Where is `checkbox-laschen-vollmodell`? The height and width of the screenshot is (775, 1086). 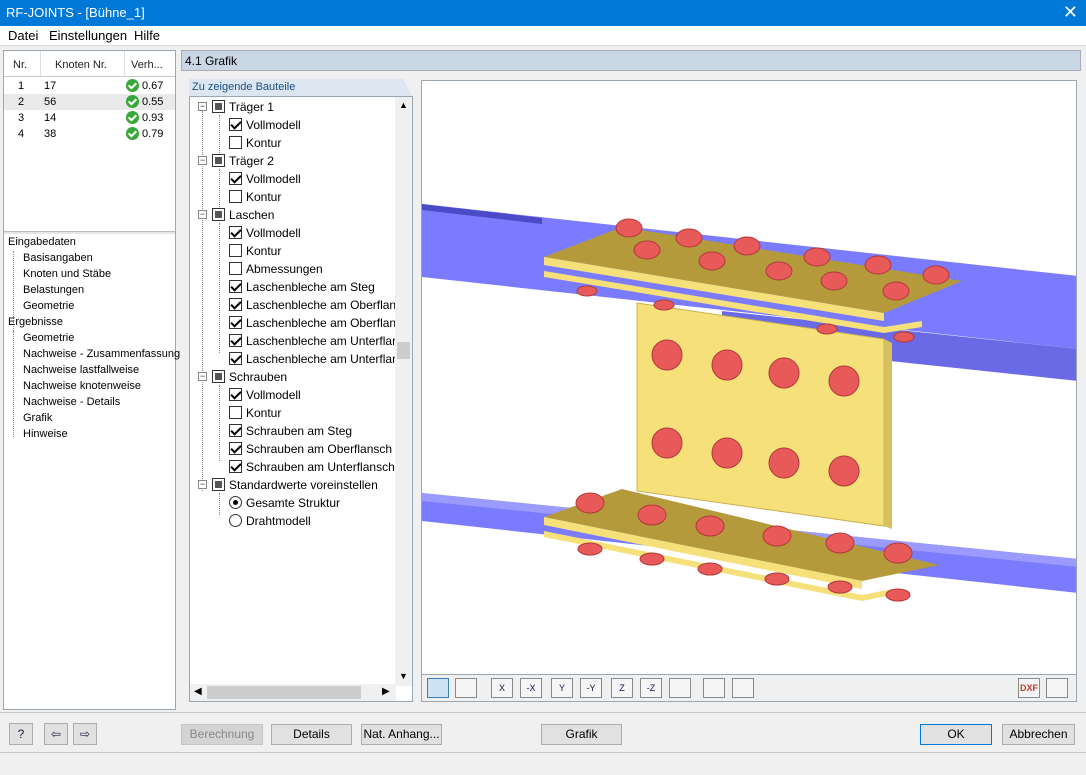
checkbox-laschen-vollmodell is located at coordinates (235, 232).